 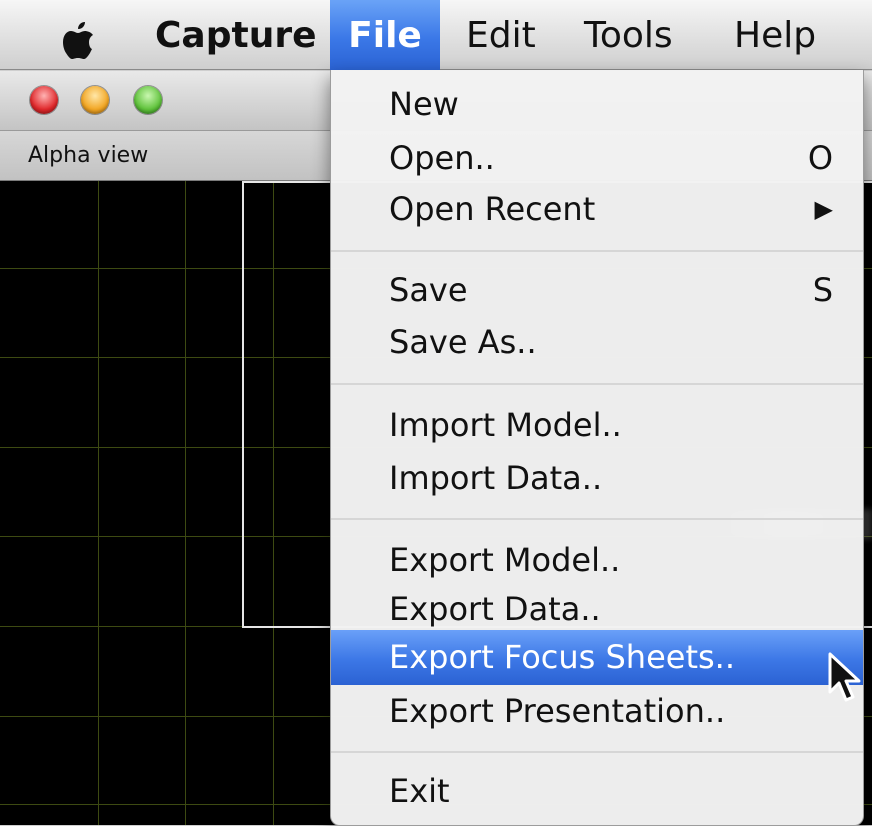 I want to click on menu-item-save: Save S, so click(x=597, y=290).